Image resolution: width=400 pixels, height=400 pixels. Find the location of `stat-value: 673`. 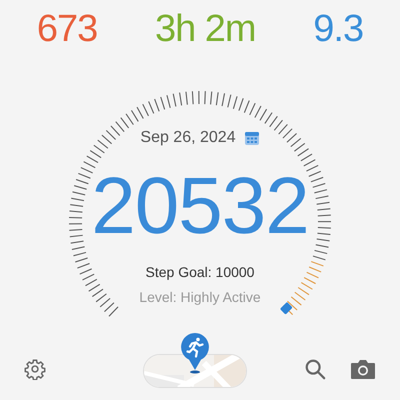

stat-value: 673 is located at coordinates (67, 29).